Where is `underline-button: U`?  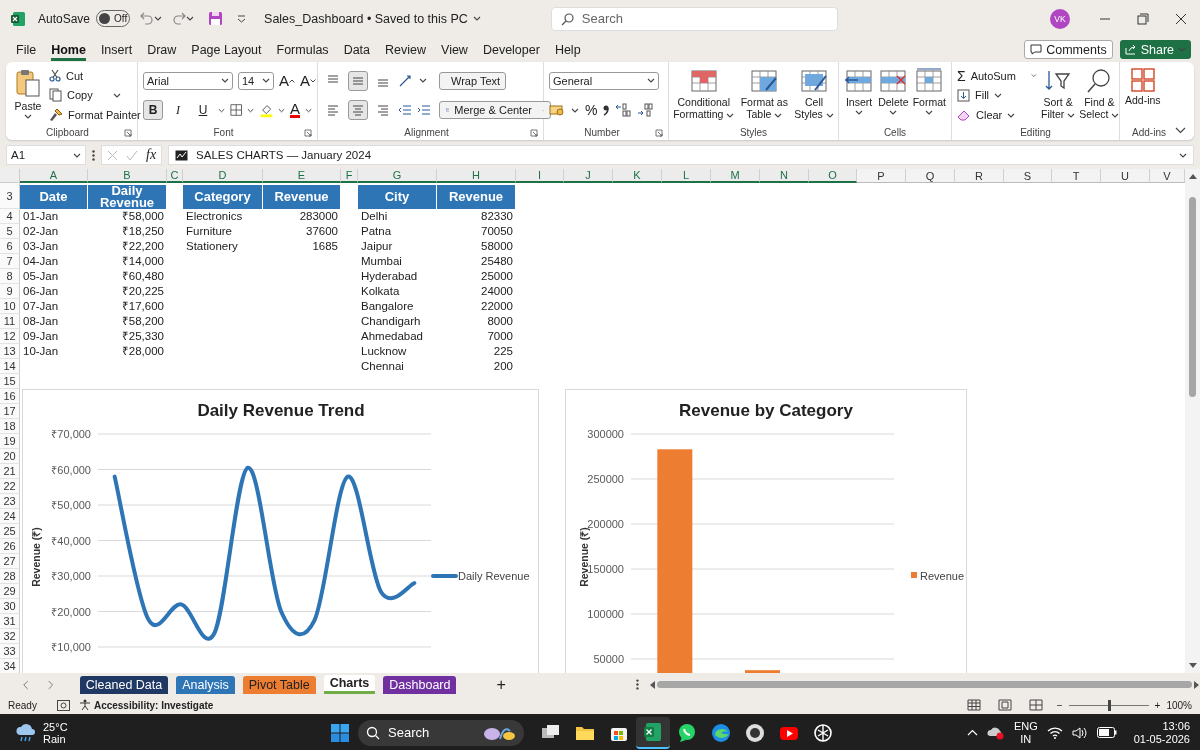 underline-button: U is located at coordinates (203, 110).